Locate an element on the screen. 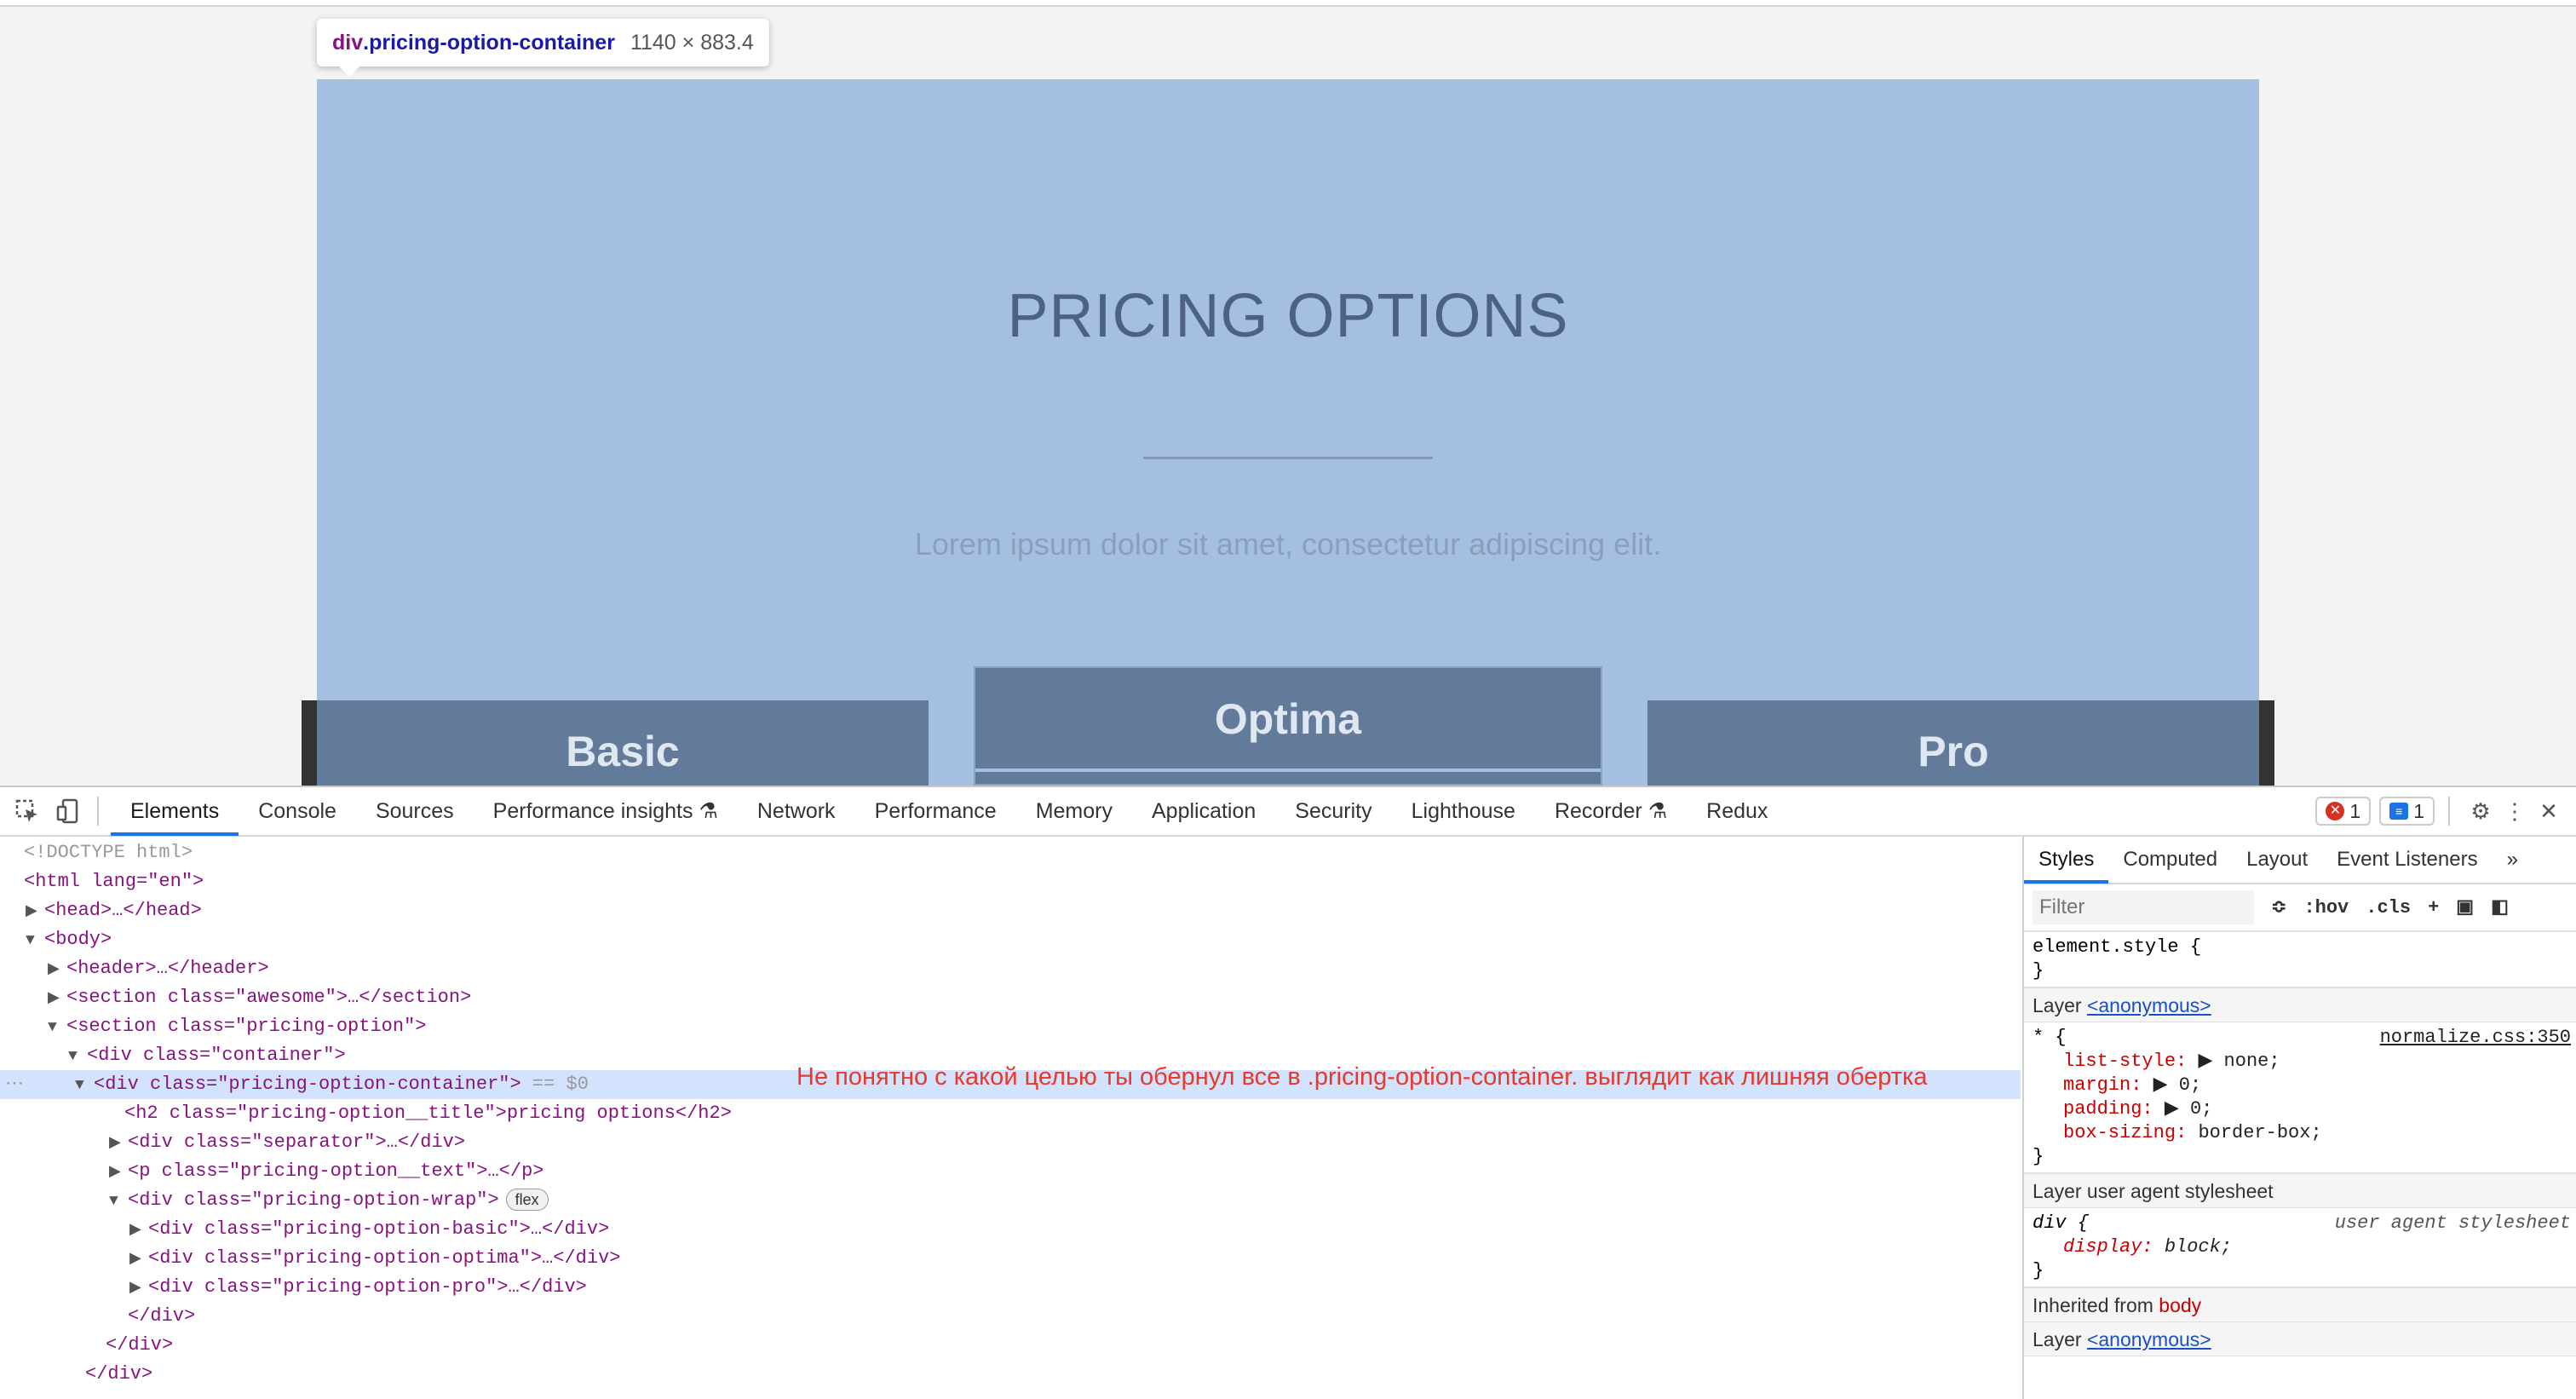 This screenshot has height=1399, width=2576. browser-top-rule is located at coordinates (1288, 3).